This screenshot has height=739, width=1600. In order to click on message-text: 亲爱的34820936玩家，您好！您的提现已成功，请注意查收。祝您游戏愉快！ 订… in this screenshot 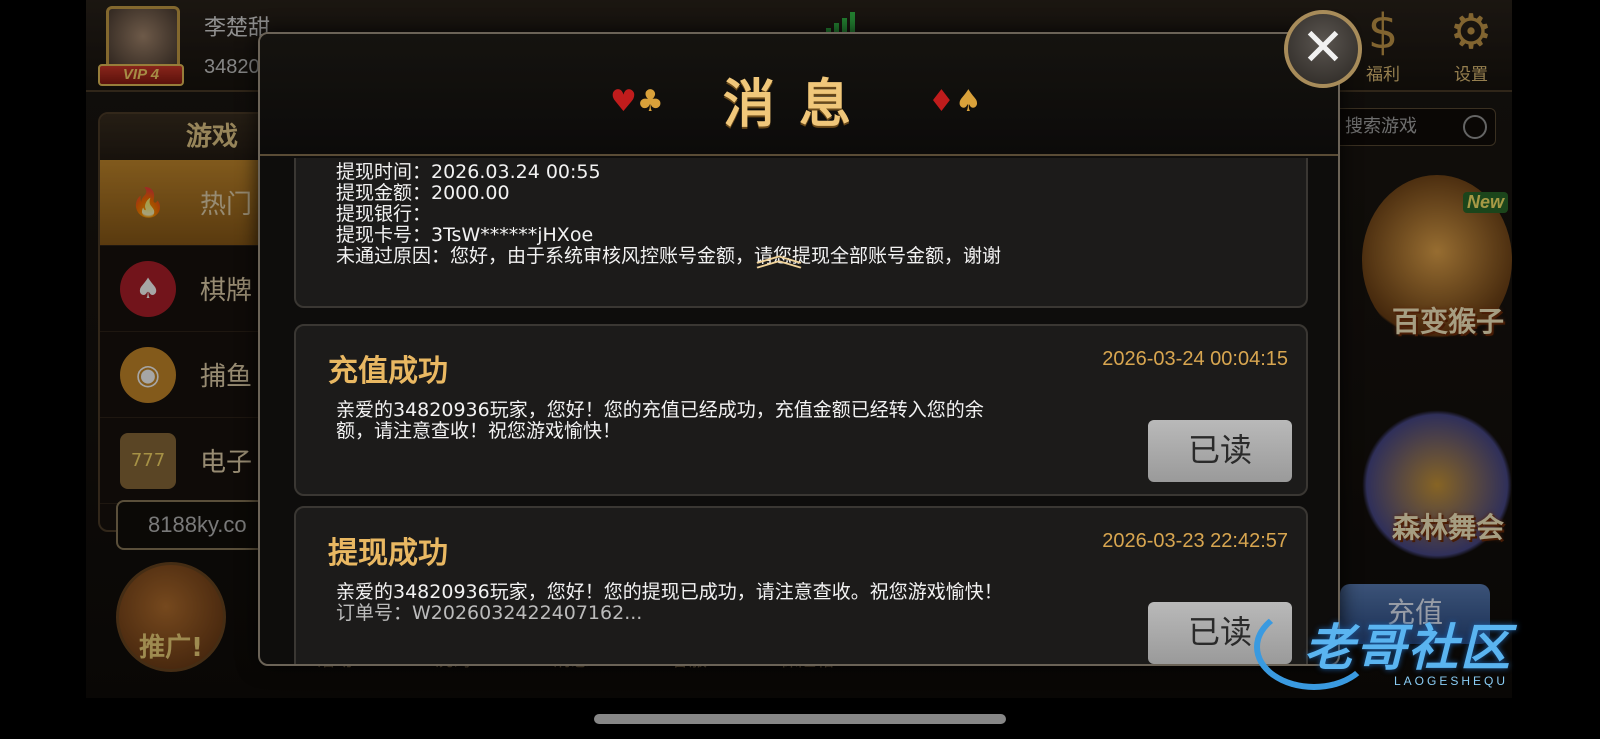, I will do `click(669, 602)`.